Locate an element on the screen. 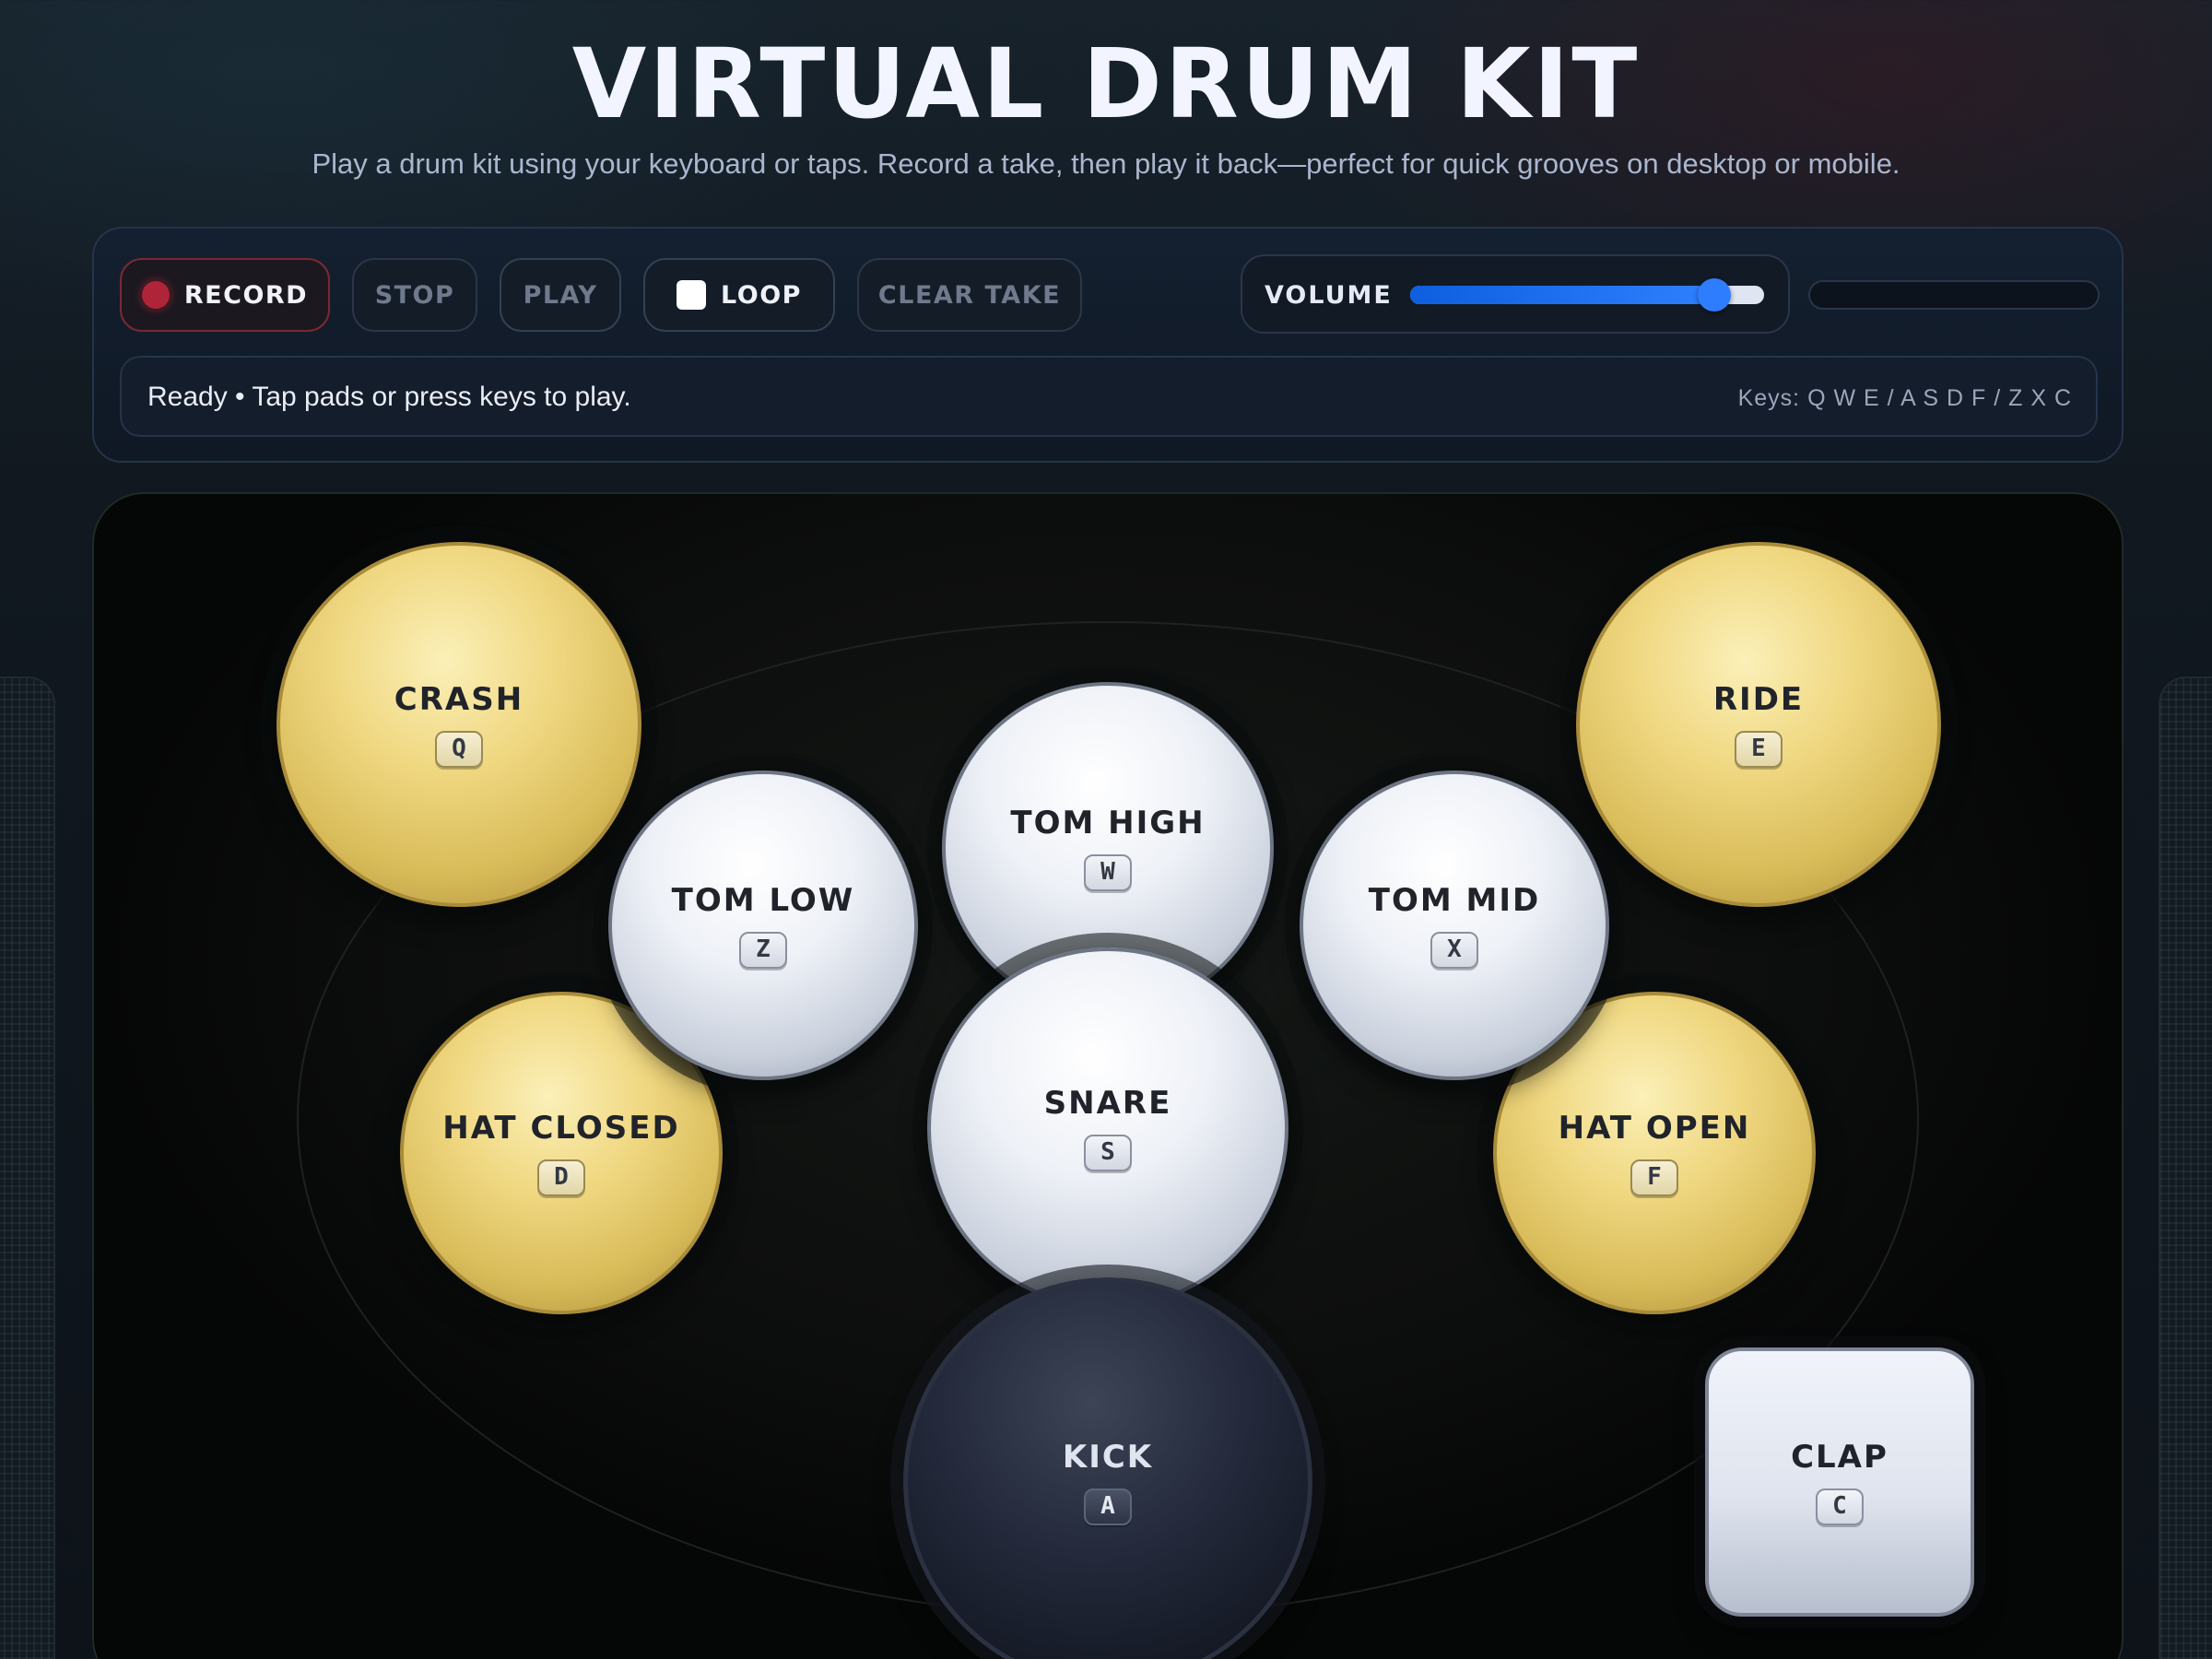 This screenshot has height=1659, width=2212. status-text: Ready • Tap pads or press keys to play. is located at coordinates (389, 397).